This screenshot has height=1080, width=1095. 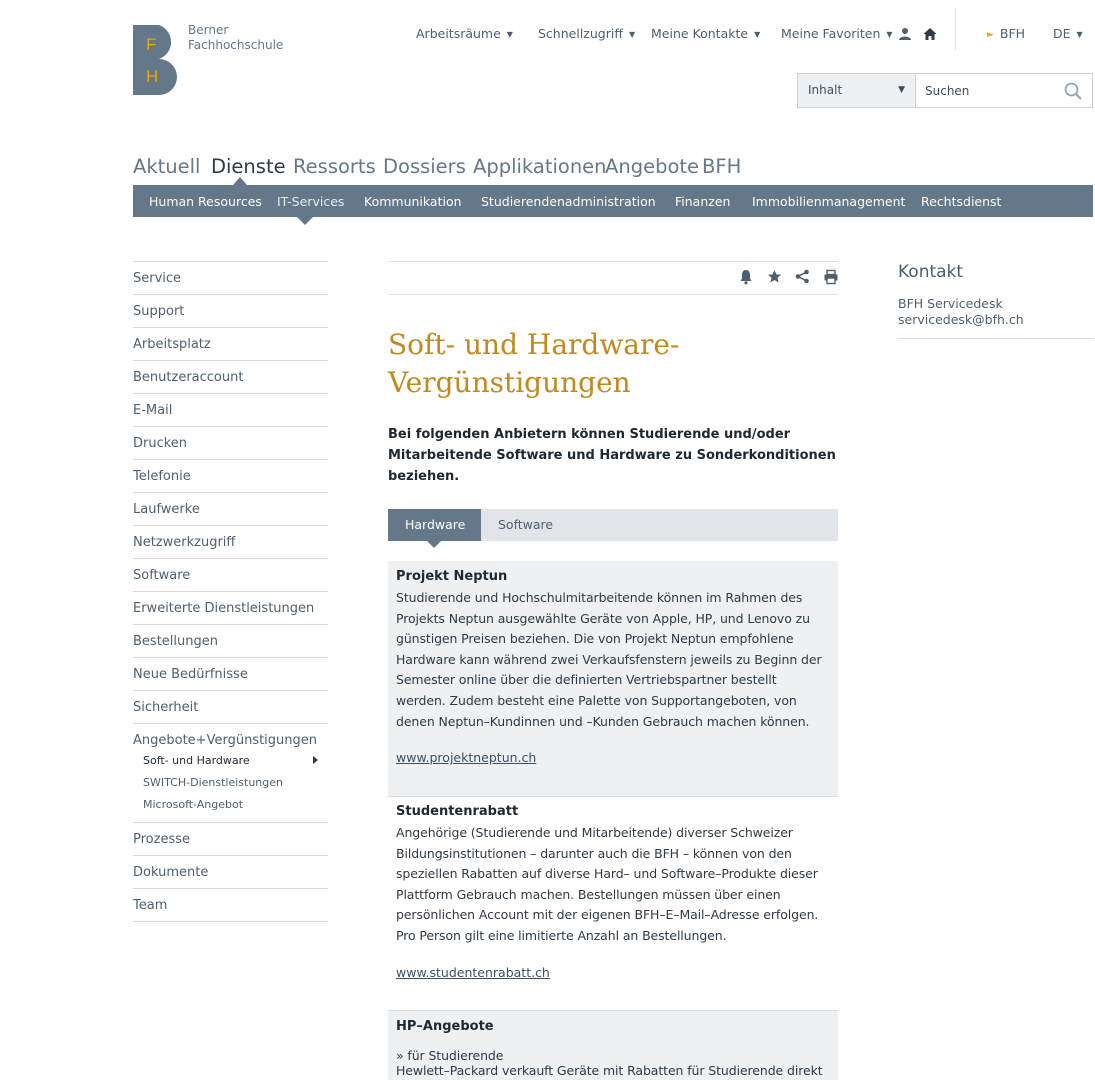 I want to click on topnav-schnellzugriff: Schnellzugriff ▼, so click(x=586, y=33).